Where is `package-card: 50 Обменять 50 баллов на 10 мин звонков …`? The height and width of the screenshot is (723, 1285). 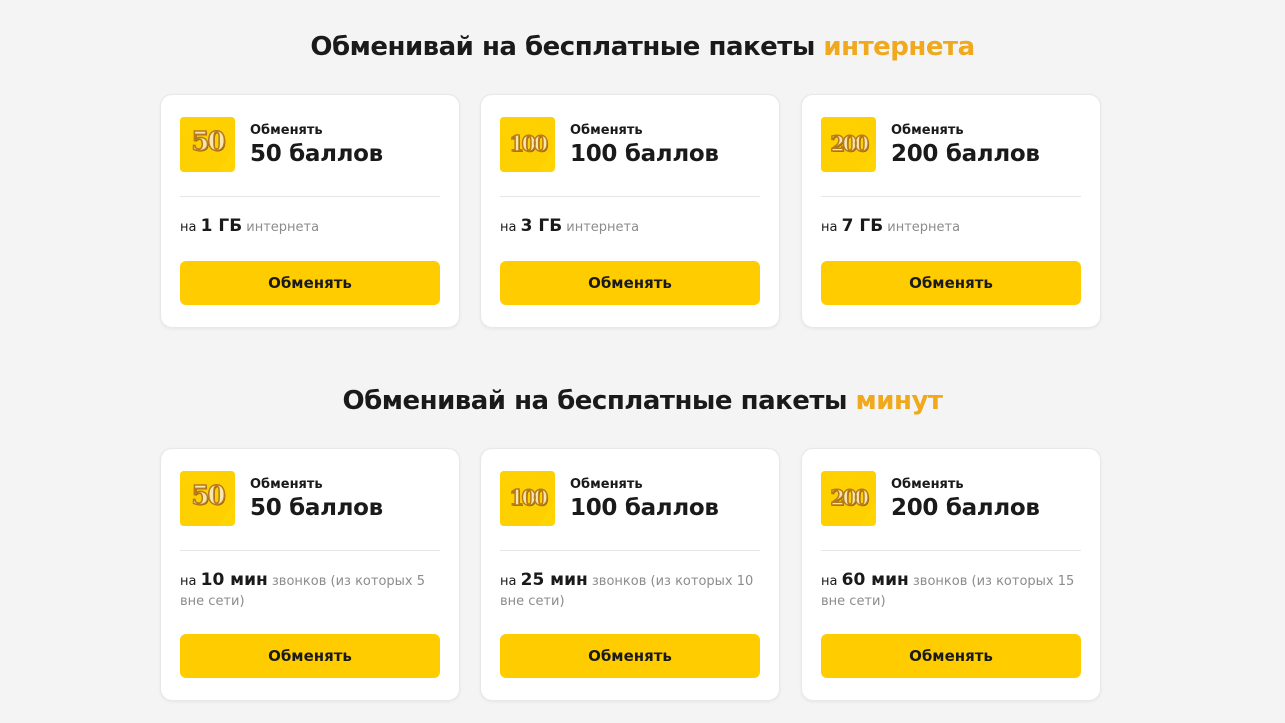 package-card: 50 Обменять 50 баллов на 10 мин звонков … is located at coordinates (310, 574).